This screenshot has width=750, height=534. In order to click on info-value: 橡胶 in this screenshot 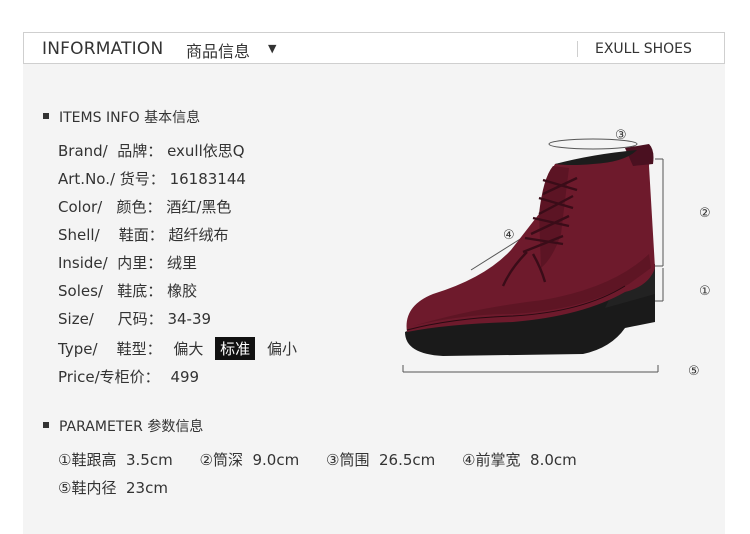, I will do `click(182, 291)`.